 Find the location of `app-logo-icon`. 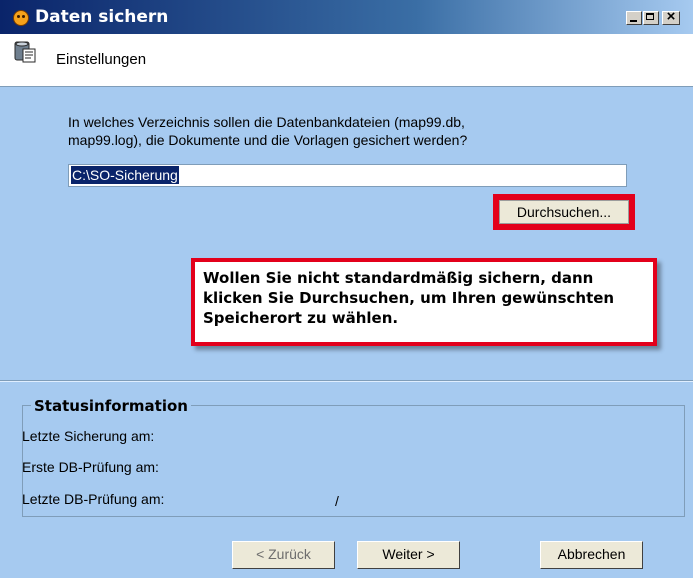

app-logo-icon is located at coordinates (21, 18).